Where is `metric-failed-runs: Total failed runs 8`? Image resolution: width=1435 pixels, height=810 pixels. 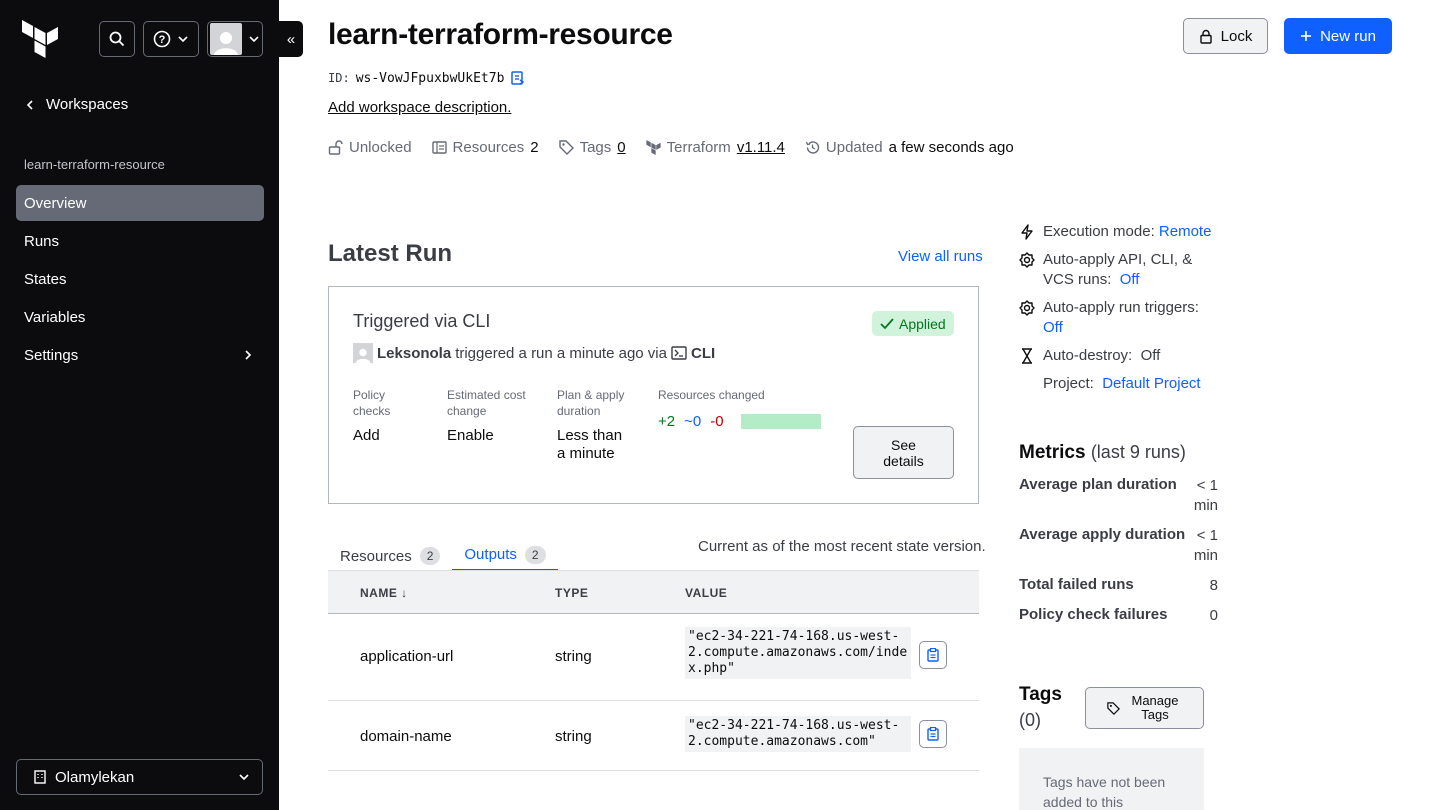 metric-failed-runs: Total failed runs 8 is located at coordinates (1118, 586).